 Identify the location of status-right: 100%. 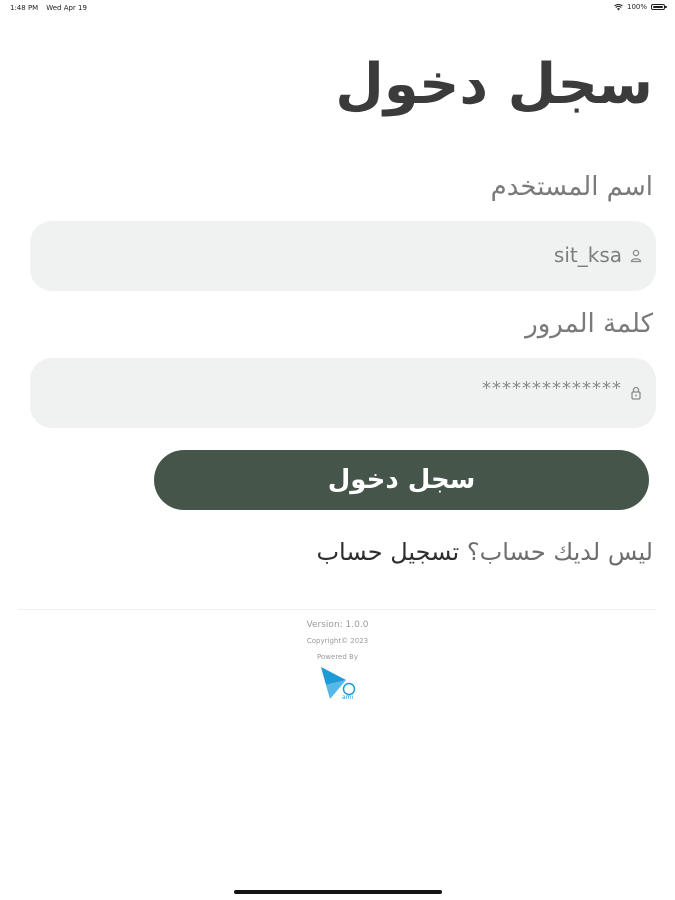
(640, 7).